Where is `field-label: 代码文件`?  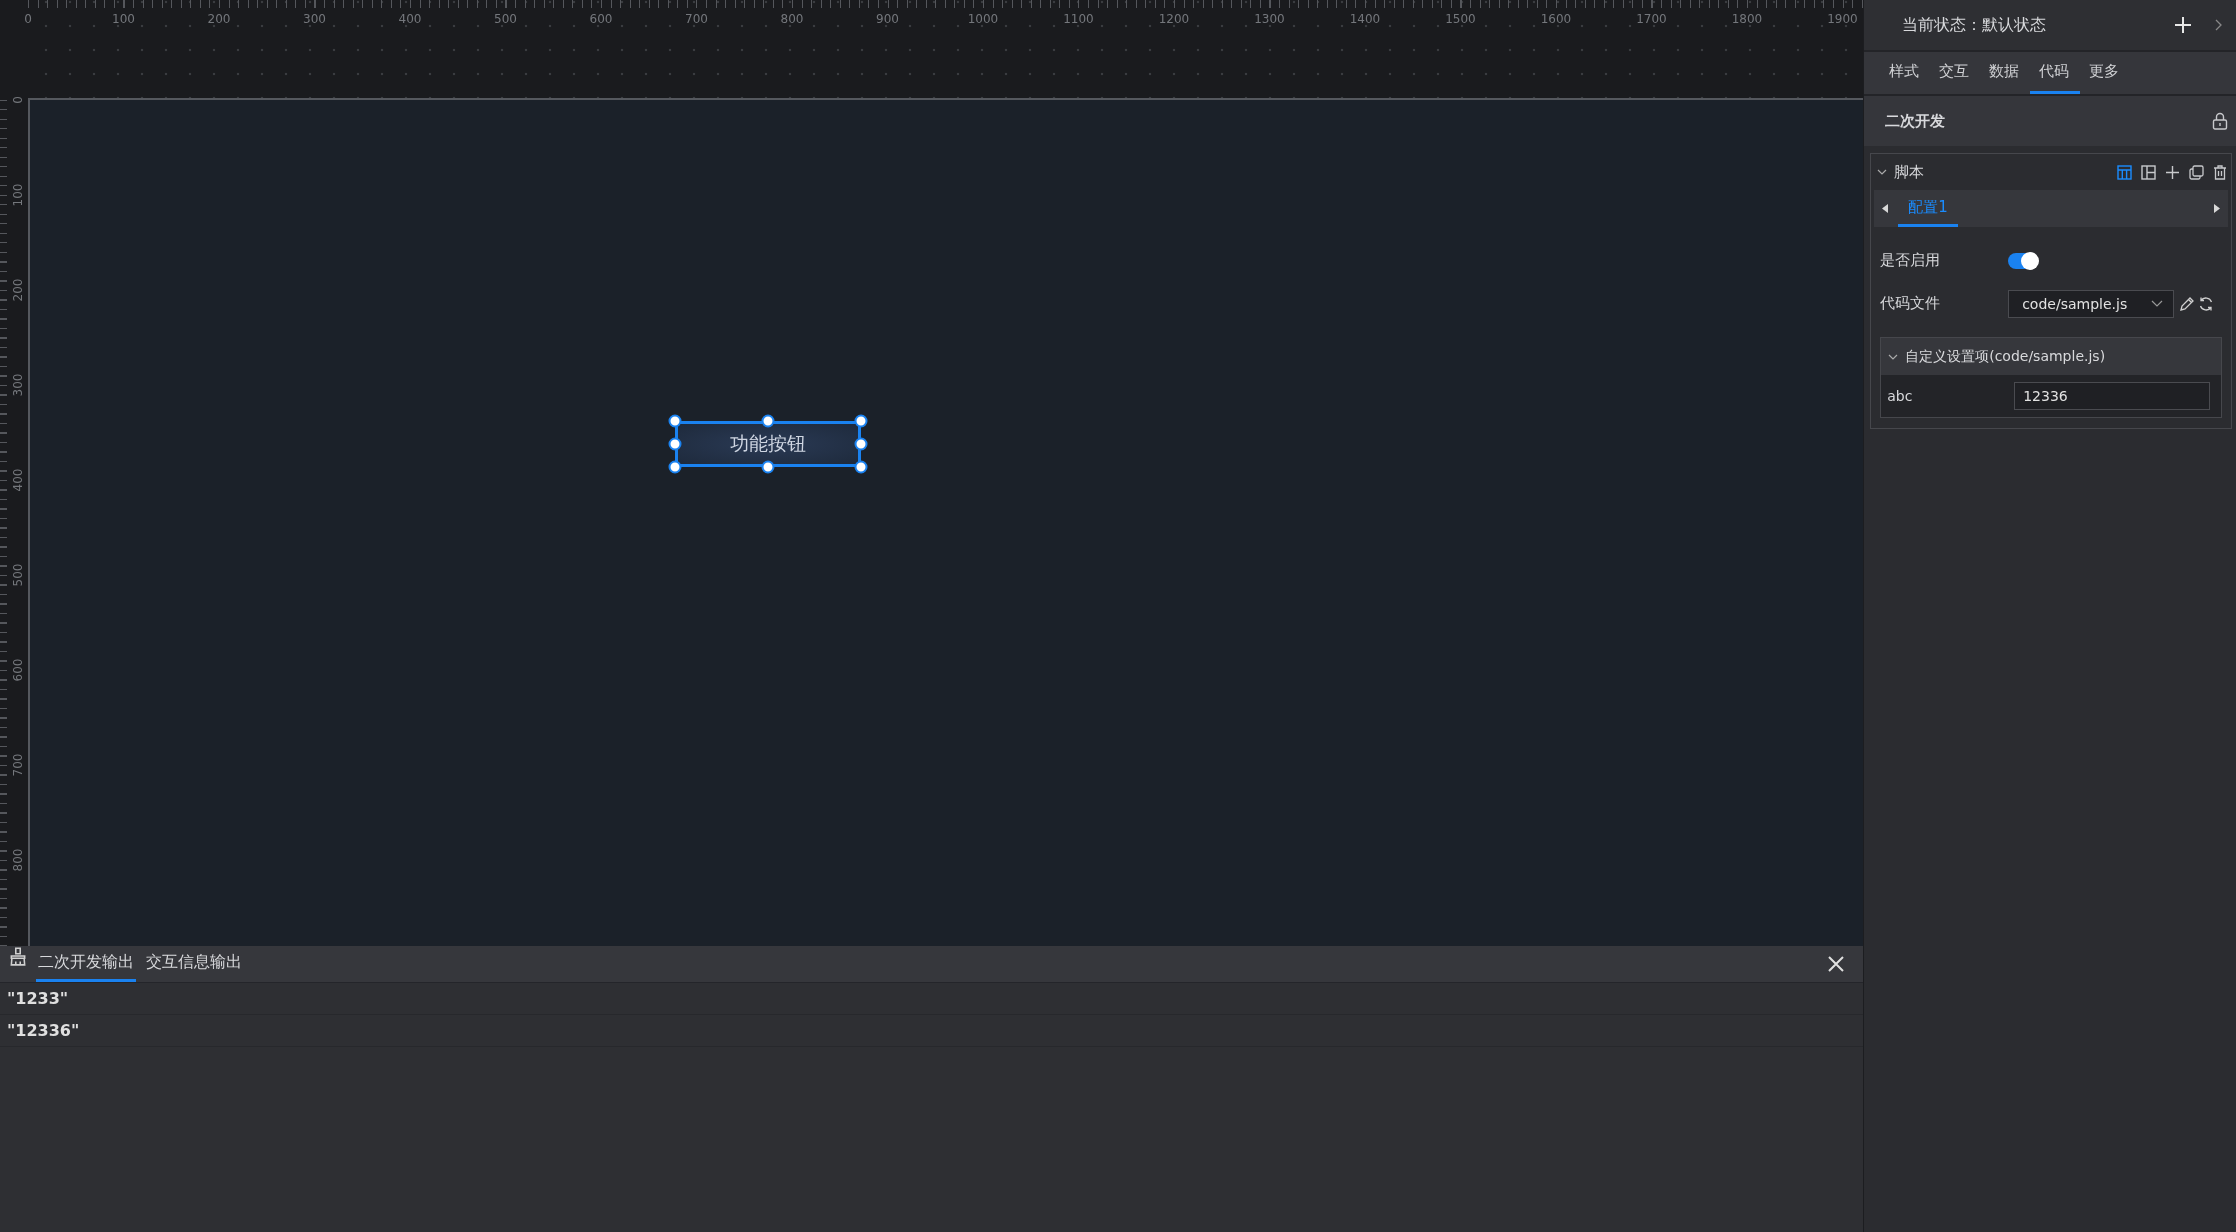 field-label: 代码文件 is located at coordinates (1911, 303).